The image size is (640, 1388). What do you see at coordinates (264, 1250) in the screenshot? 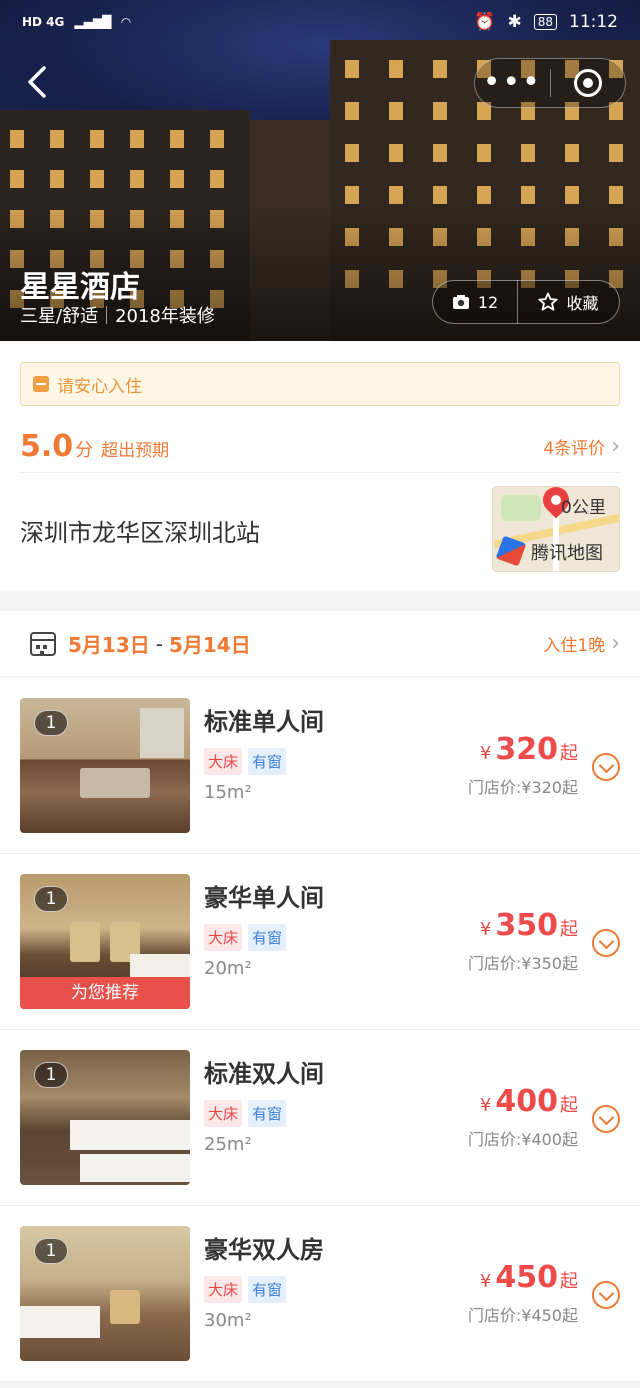
I see `room-name: 豪华双人房` at bounding box center [264, 1250].